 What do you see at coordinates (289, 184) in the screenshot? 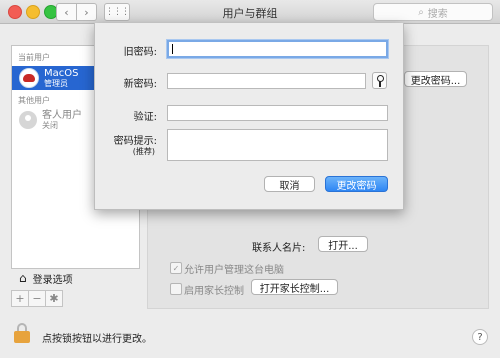
I see `cancel-button: 取消` at bounding box center [289, 184].